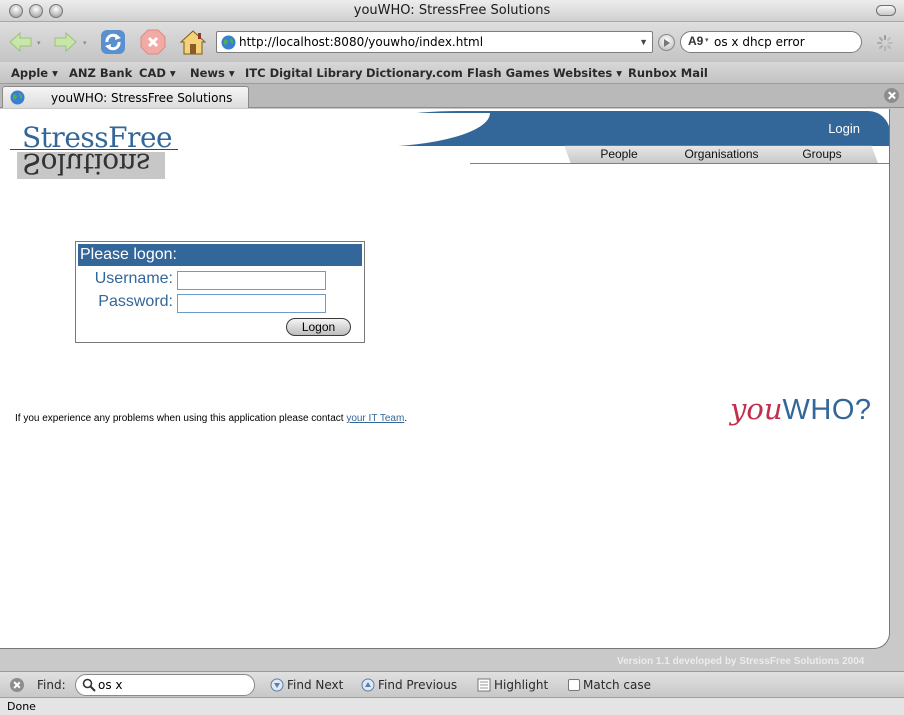 This screenshot has height=715, width=904. I want to click on forward-arrow-icon, so click(65, 42).